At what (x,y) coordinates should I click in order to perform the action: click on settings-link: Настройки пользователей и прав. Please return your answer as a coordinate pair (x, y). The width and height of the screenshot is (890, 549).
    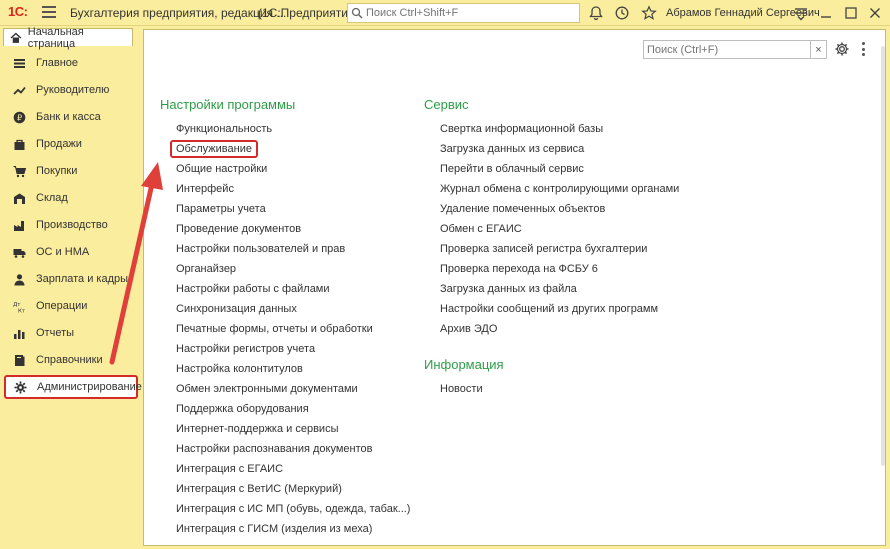
    Looking at the image, I should click on (260, 249).